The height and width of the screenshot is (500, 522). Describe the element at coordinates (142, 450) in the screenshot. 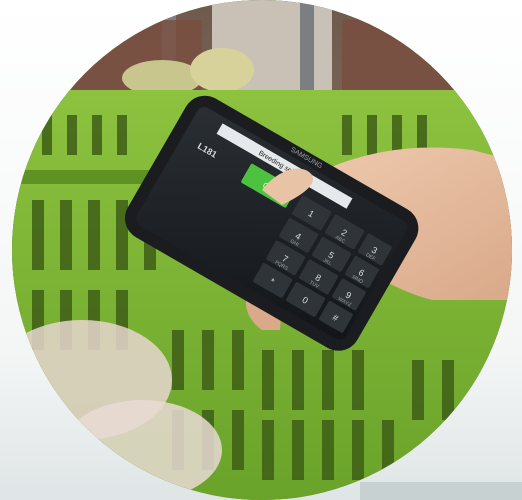

I see `blurred-fingers` at that location.